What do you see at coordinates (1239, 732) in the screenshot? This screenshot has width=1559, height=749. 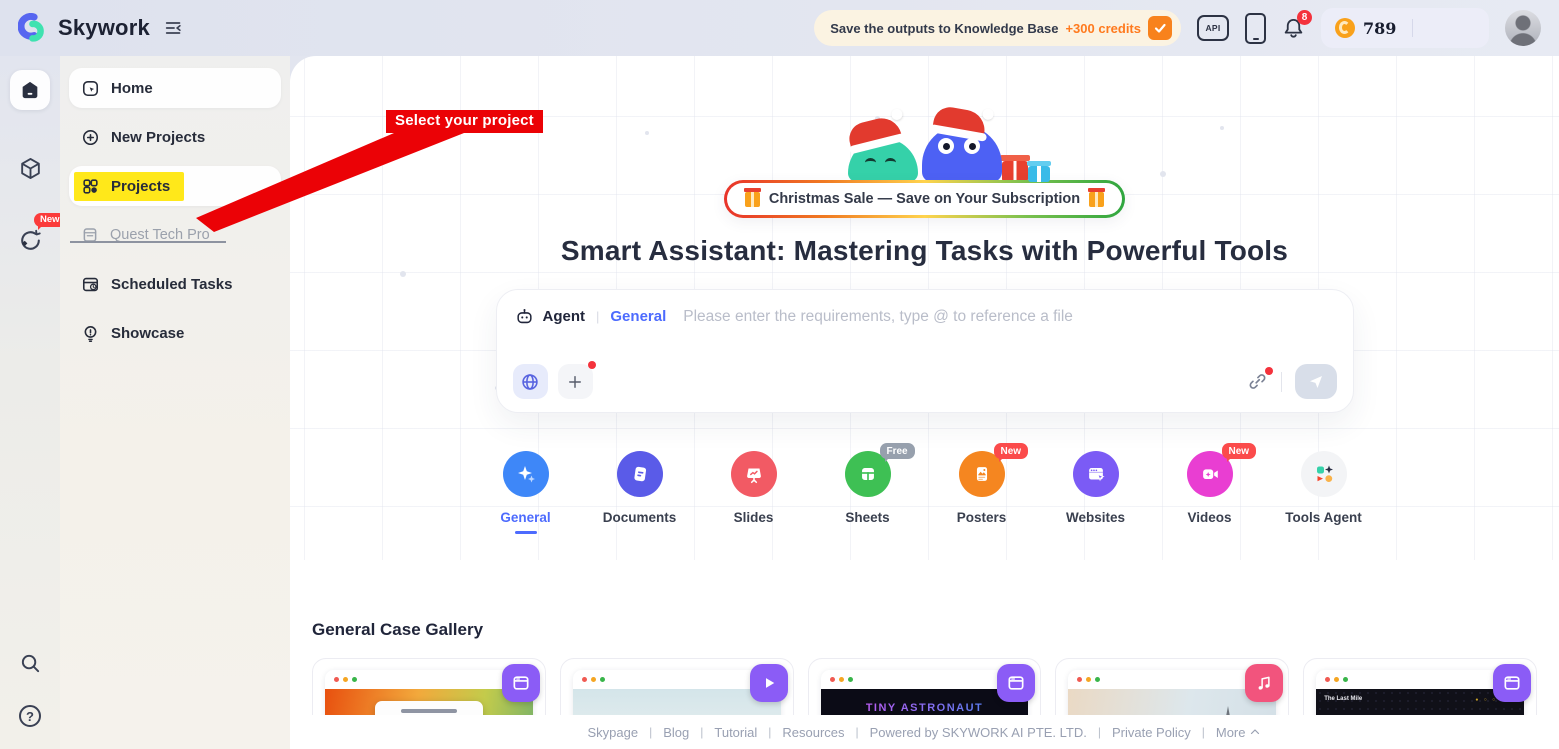 I see `footer-link-more: More` at bounding box center [1239, 732].